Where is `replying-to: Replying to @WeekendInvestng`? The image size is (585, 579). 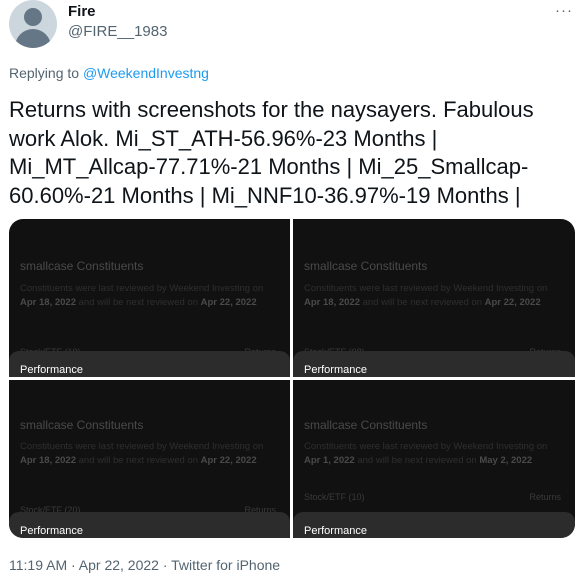 replying-to: Replying to @WeekendInvestng is located at coordinates (109, 73).